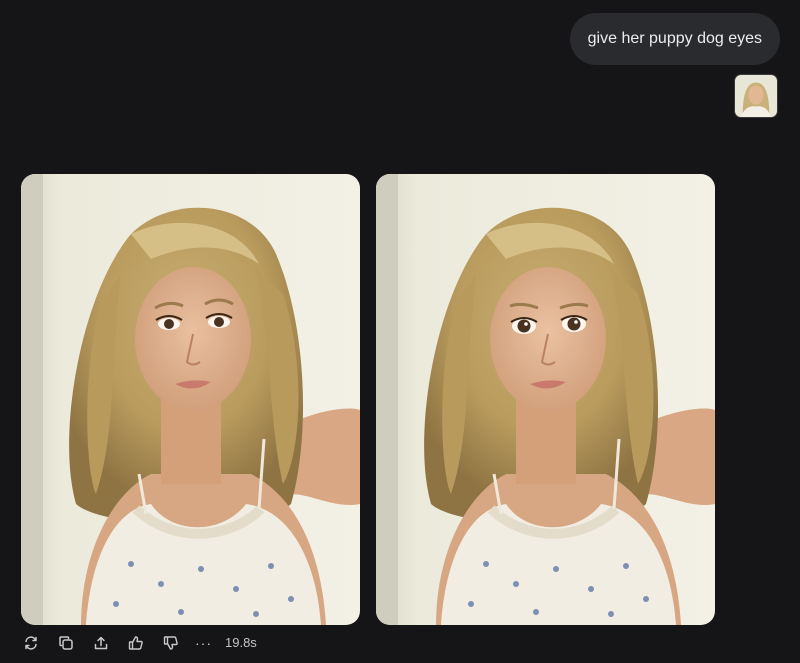 This screenshot has width=800, height=663. Describe the element at coordinates (203, 643) in the screenshot. I see `more-options-button: ···` at that location.